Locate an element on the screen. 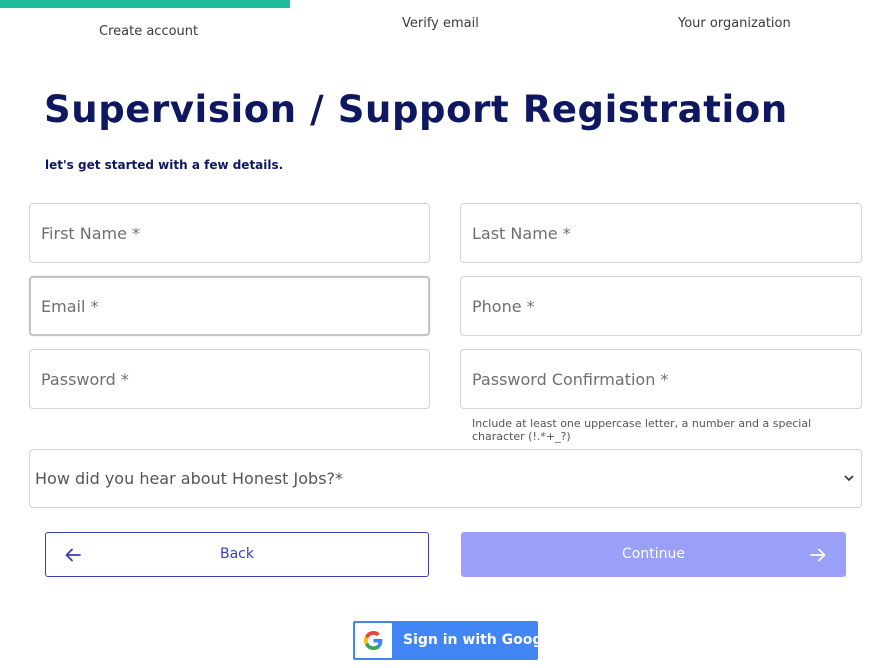 This screenshot has width=871, height=668. google-sign-in-label: Sign in with Google is located at coordinates (480, 640).